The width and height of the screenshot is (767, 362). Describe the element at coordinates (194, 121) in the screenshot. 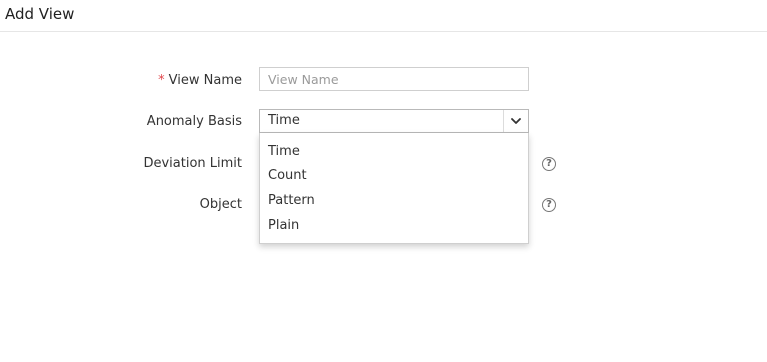

I see `anomaly-basis-label: Anomaly Basis` at that location.